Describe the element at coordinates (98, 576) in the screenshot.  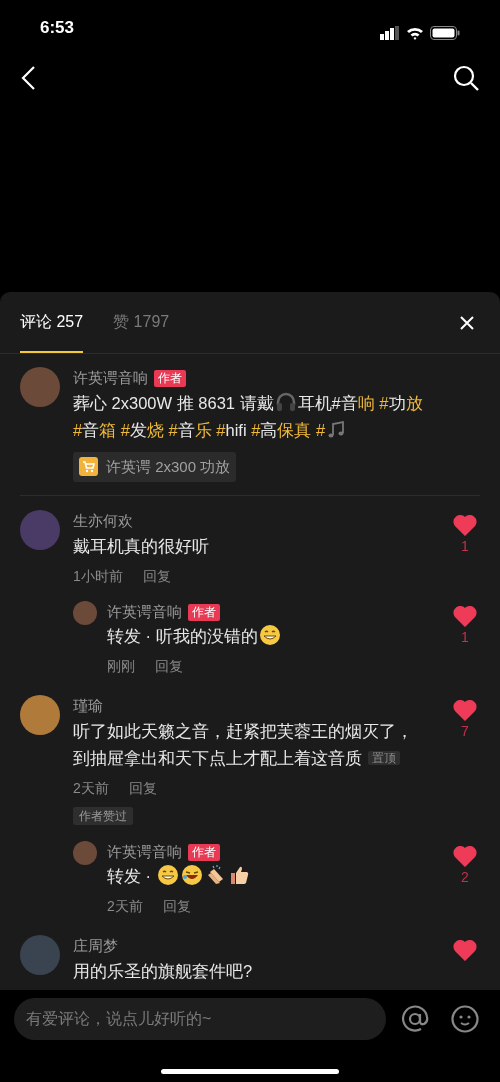
I see `comment-time: 1小时前` at that location.